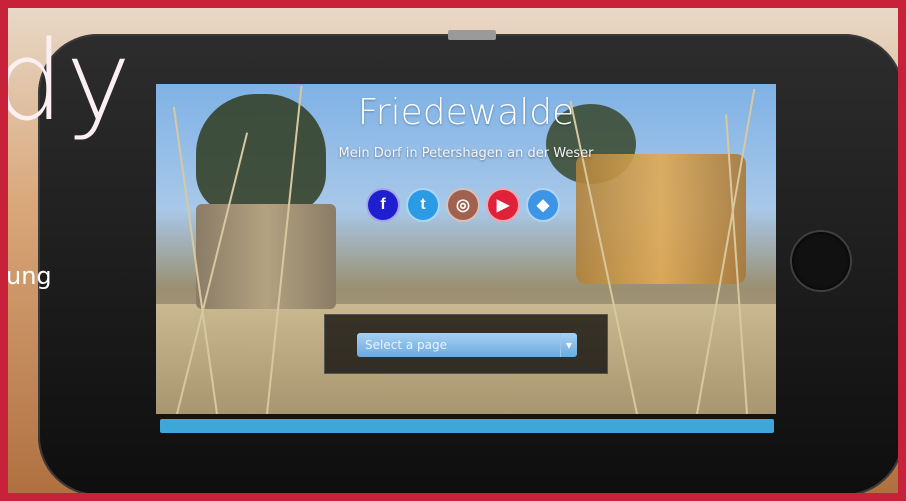 The width and height of the screenshot is (906, 501). I want to click on site-title: Friedewalde, so click(466, 112).